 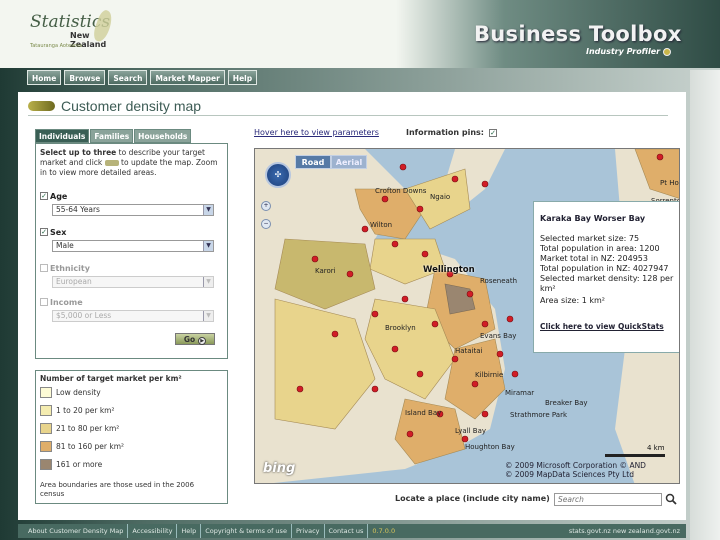 I want to click on info-pins-label: Information pins:, so click(x=445, y=132).